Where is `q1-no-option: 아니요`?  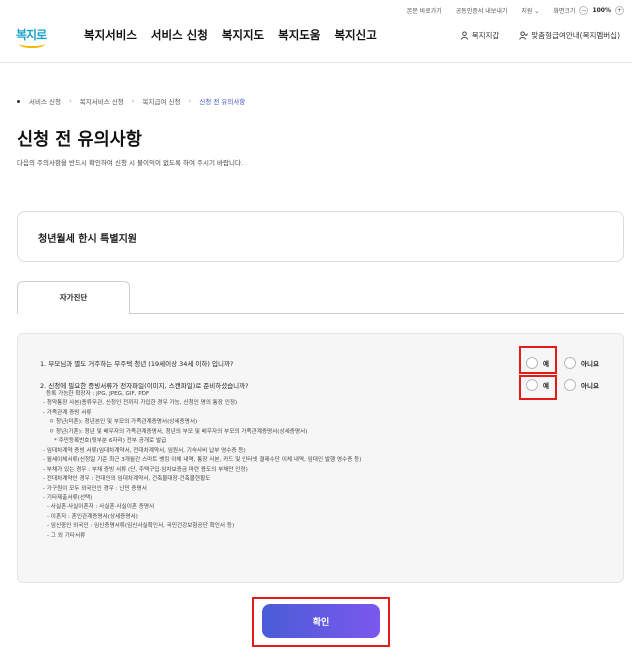
q1-no-option: 아니요 is located at coordinates (581, 363).